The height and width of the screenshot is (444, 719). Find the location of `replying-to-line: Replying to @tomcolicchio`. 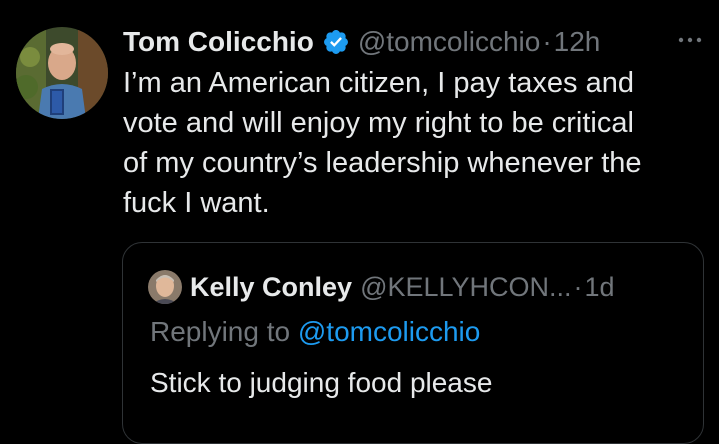

replying-to-line: Replying to @tomcolicchio is located at coordinates (315, 332).